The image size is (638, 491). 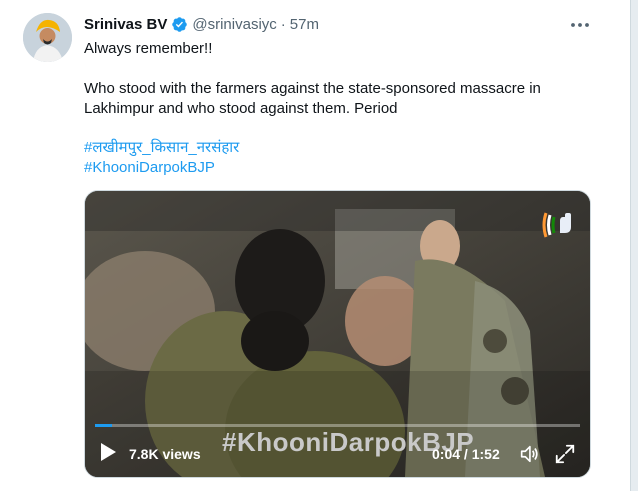 What do you see at coordinates (179, 24) in the screenshot?
I see `verified-badge-icon` at bounding box center [179, 24].